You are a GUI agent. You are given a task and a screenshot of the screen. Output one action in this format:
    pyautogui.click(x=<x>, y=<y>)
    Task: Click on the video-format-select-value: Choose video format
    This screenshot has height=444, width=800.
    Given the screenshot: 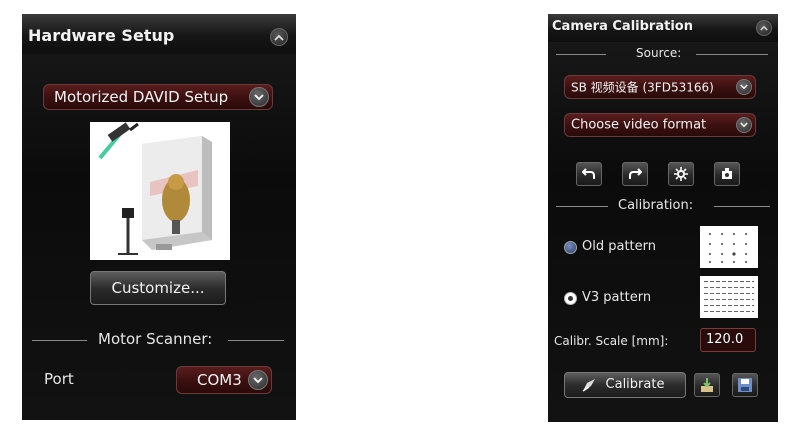 What is the action you would take?
    pyautogui.click(x=639, y=125)
    